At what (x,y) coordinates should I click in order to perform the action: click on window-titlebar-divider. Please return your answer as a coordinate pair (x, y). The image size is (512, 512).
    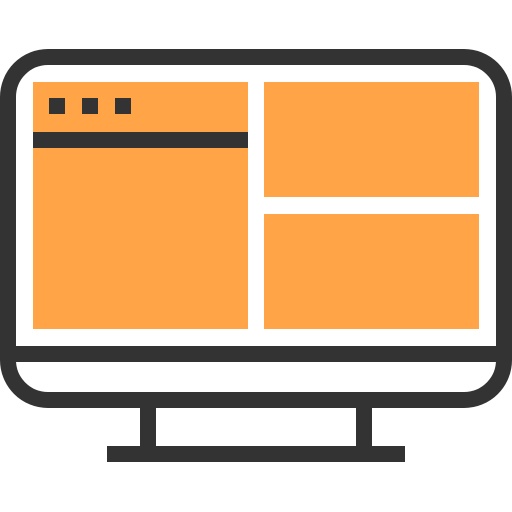
    Looking at the image, I should click on (140, 140).